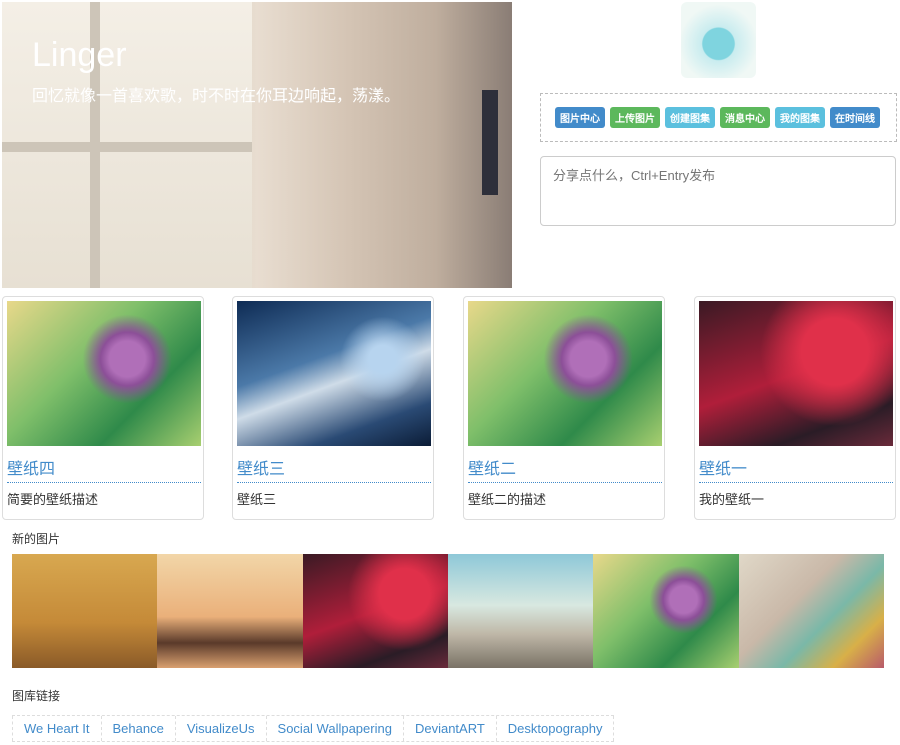 Image resolution: width=900 pixels, height=745 pixels. I want to click on wallpaper-card: 壁纸二 壁纸二的描述, so click(564, 408).